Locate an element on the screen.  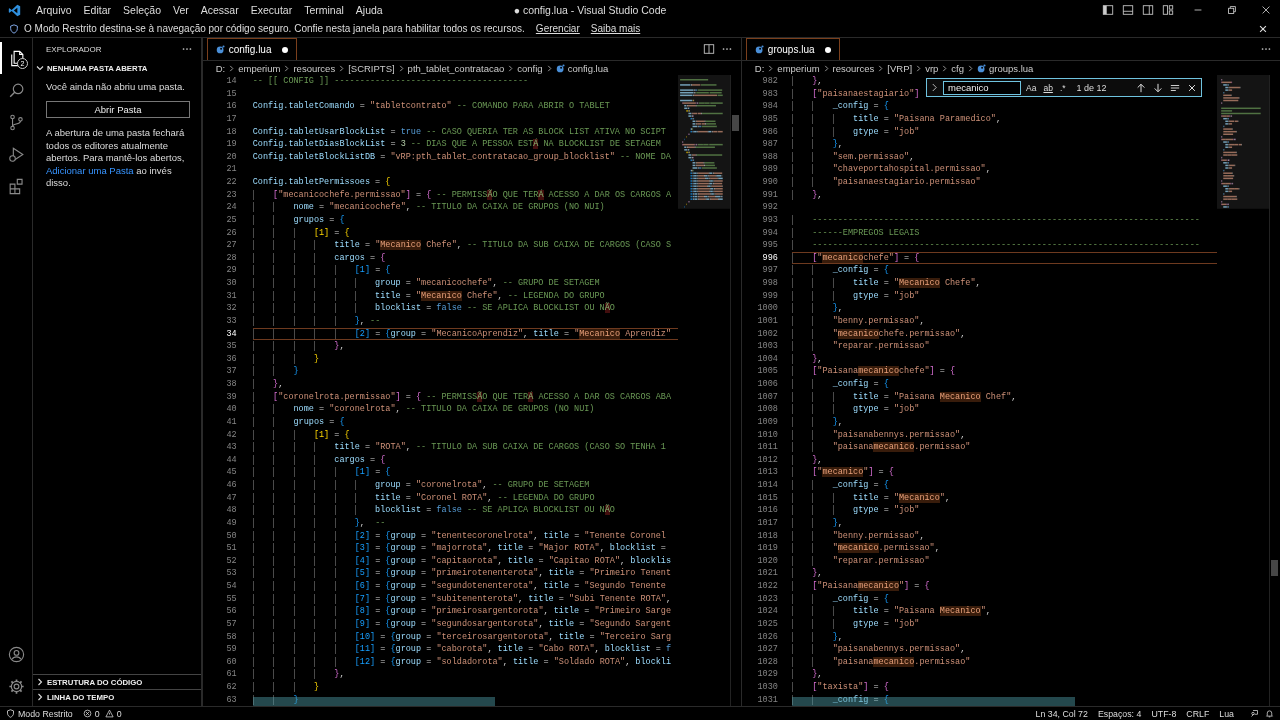
line-number: 1012 is located at coordinates (767, 460).